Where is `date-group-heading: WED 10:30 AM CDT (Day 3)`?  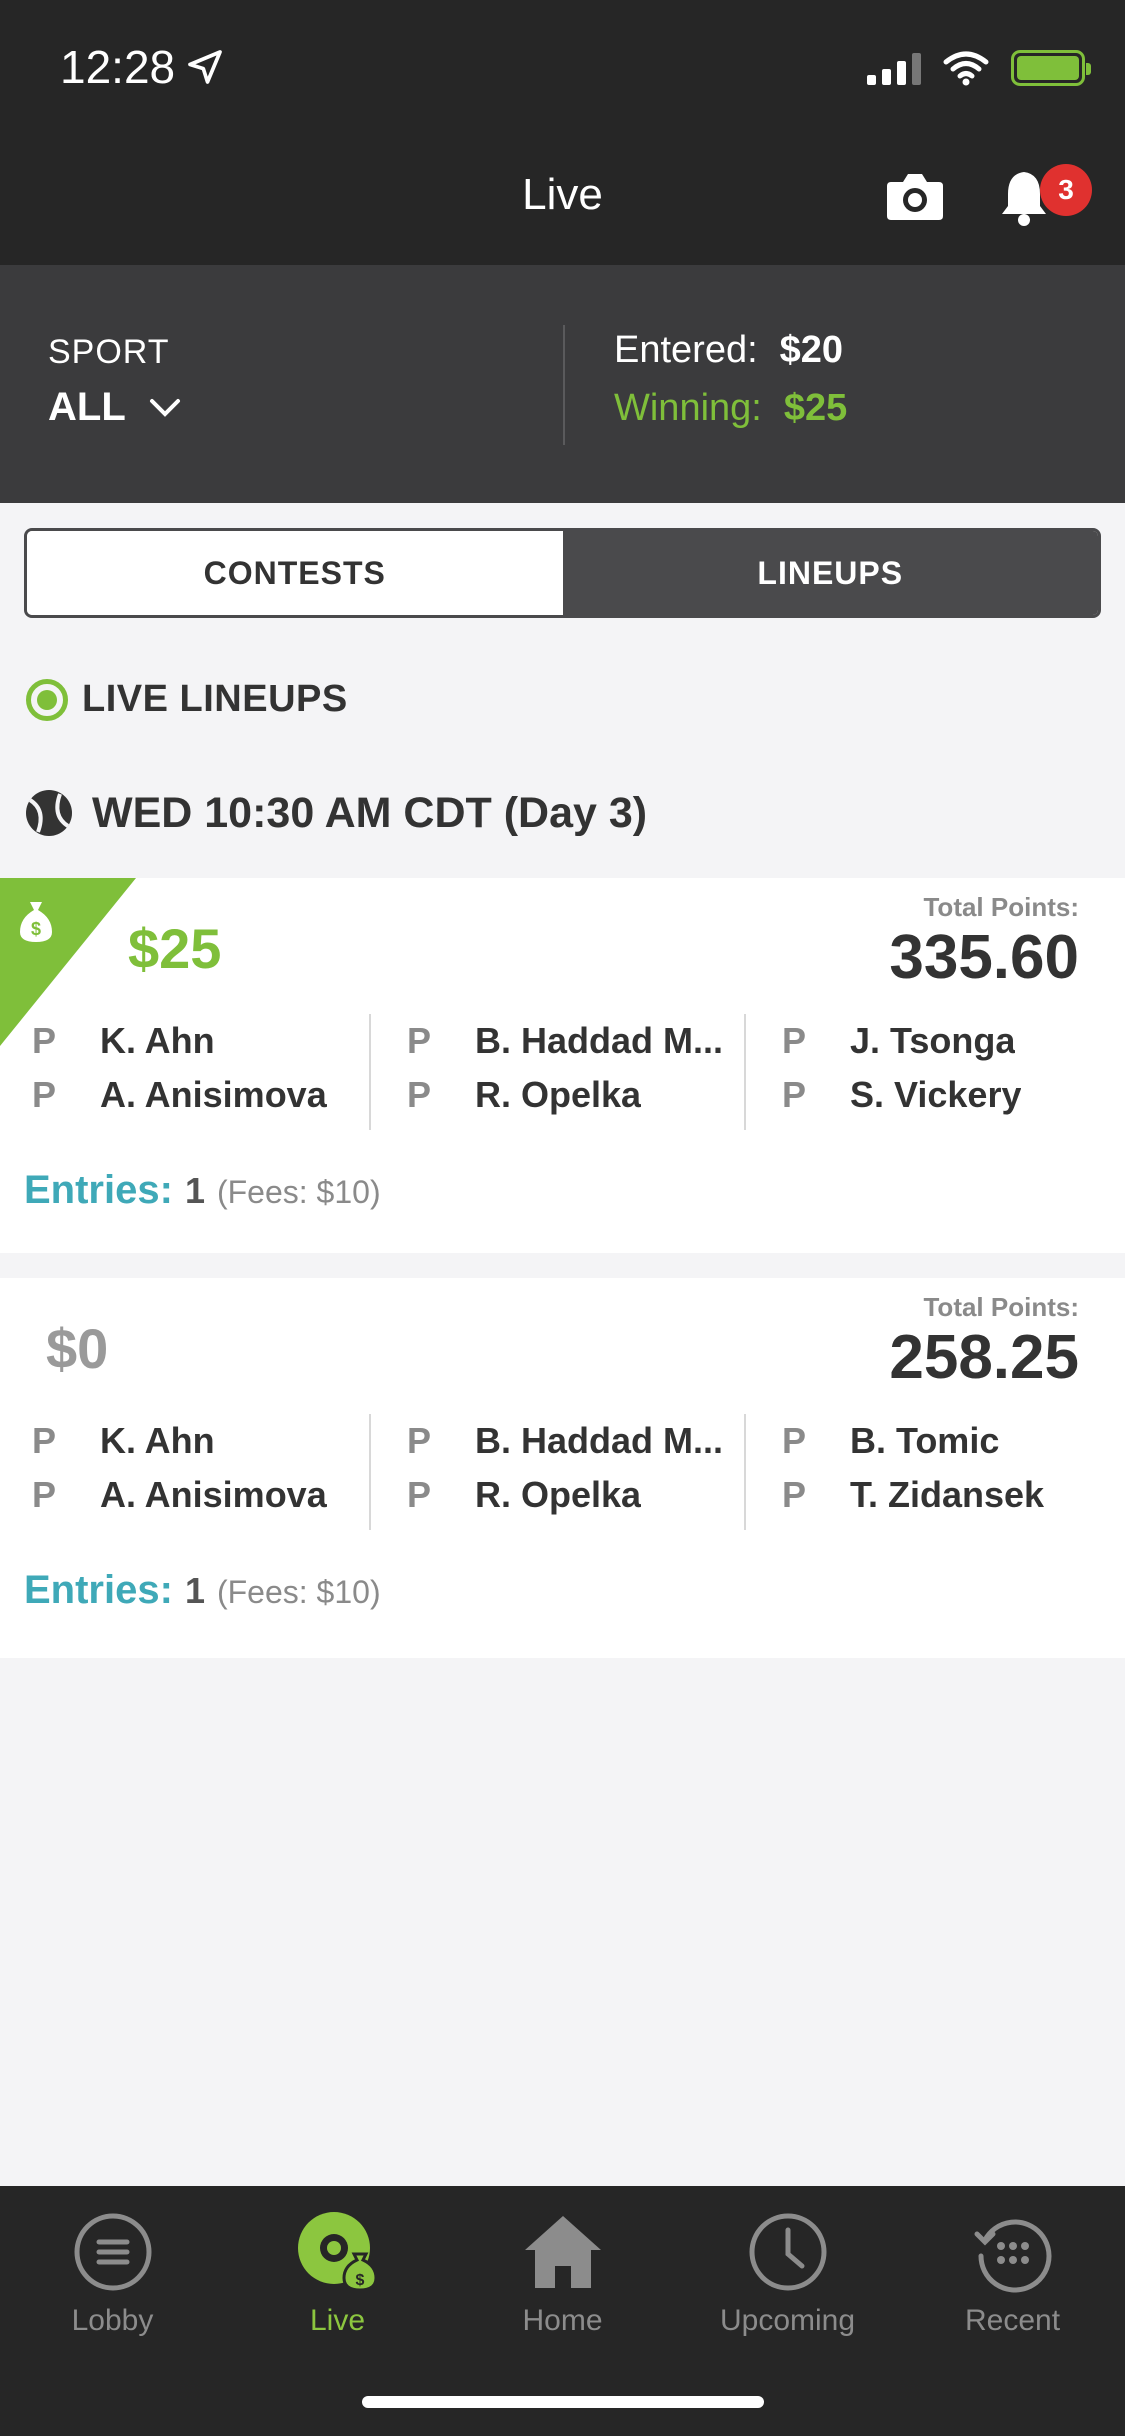
date-group-heading: WED 10:30 AM CDT (Day 3) is located at coordinates (335, 813).